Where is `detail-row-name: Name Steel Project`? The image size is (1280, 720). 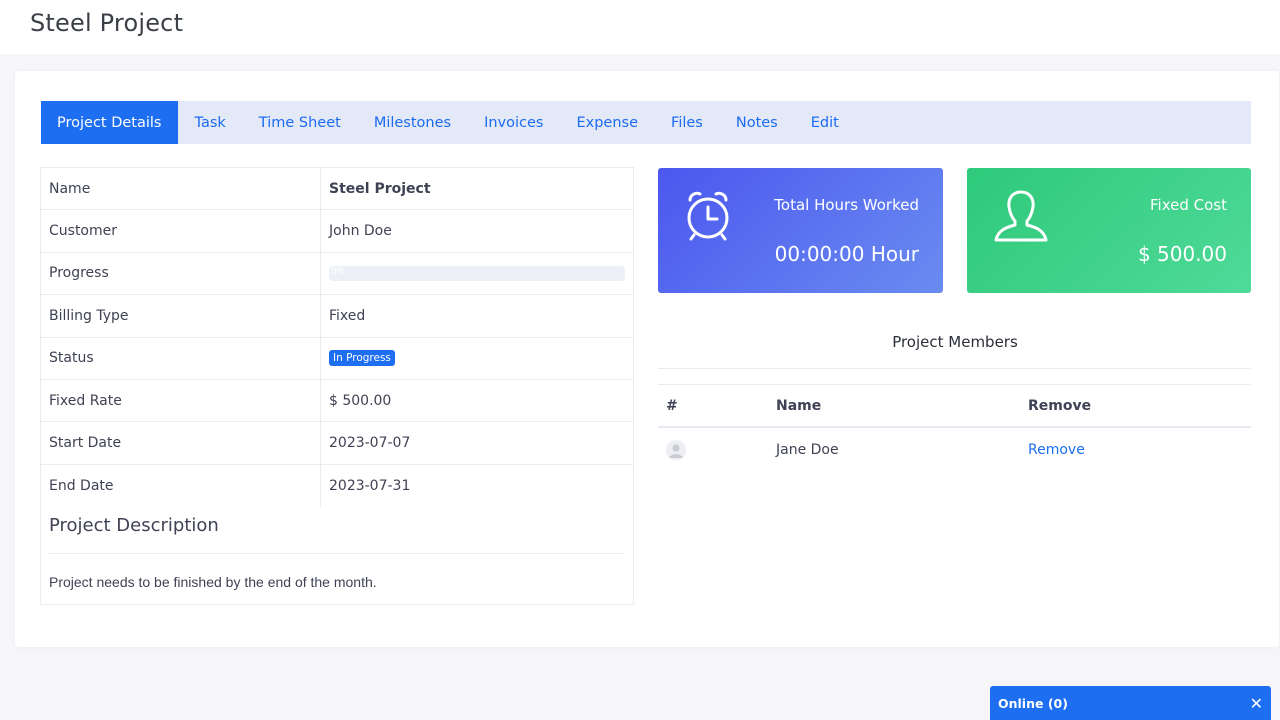
detail-row-name: Name Steel Project is located at coordinates (337, 189).